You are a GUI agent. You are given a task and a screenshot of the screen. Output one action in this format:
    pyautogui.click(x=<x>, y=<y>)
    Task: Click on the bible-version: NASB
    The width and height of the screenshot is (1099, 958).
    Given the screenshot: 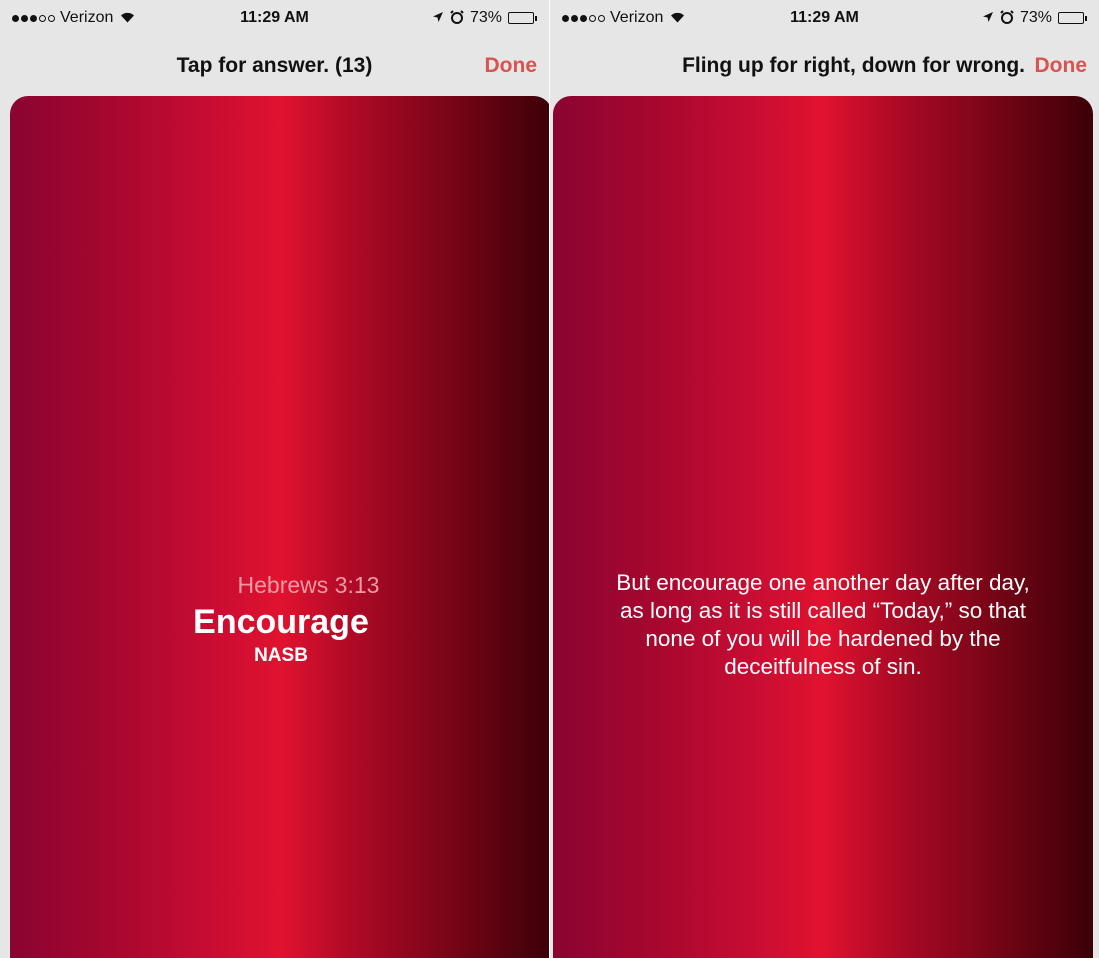 What is the action you would take?
    pyautogui.click(x=281, y=655)
    